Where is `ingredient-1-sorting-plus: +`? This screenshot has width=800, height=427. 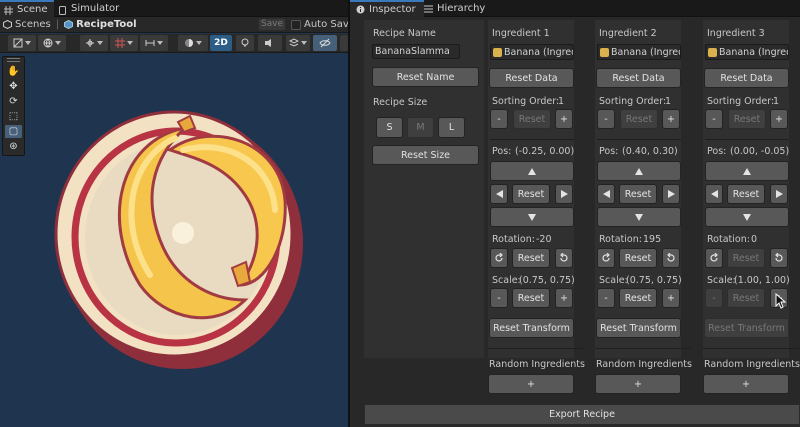 ingredient-1-sorting-plus: + is located at coordinates (564, 119).